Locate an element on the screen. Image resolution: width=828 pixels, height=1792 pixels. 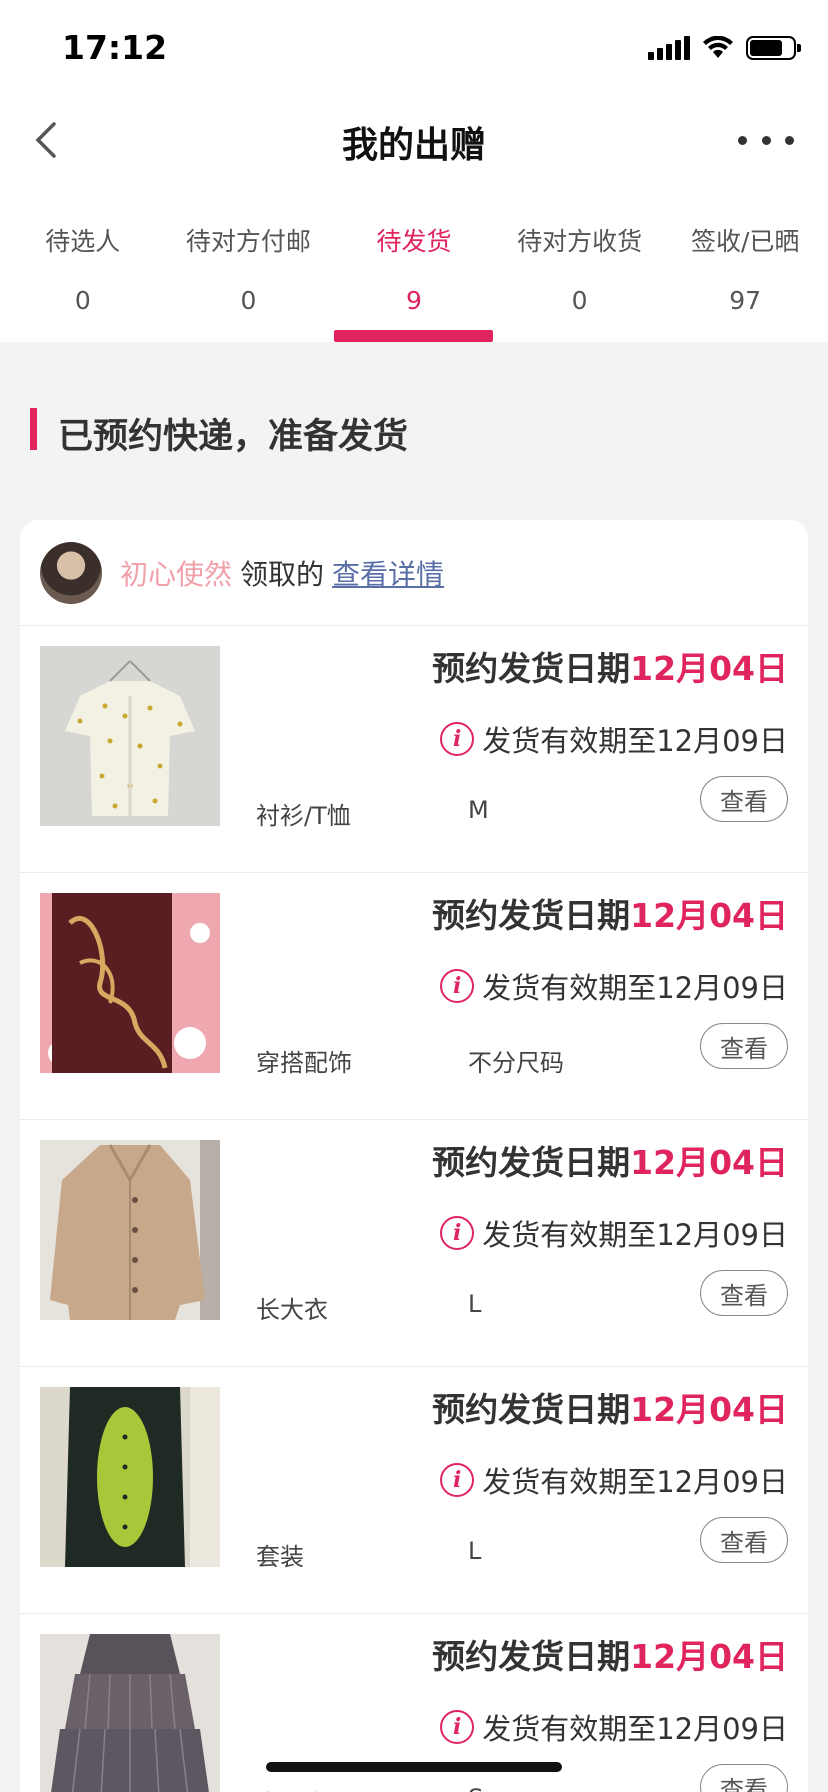
section-accent-bar is located at coordinates (33, 429).